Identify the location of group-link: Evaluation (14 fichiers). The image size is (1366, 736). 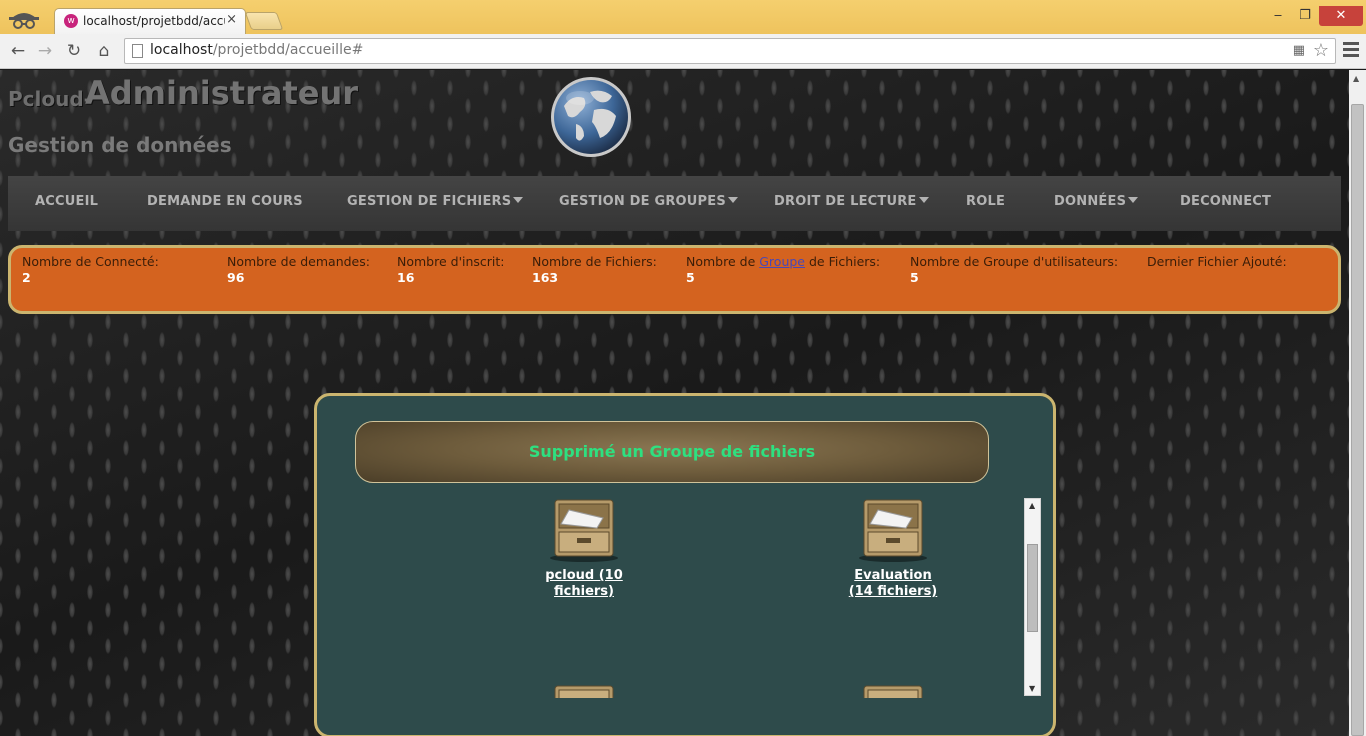
(893, 584).